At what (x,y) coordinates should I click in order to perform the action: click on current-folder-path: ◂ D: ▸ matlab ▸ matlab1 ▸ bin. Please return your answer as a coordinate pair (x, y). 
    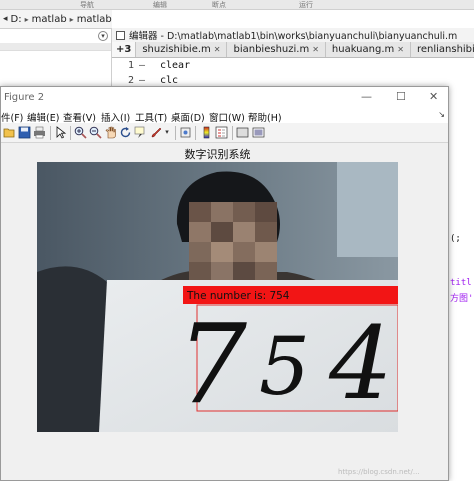
    Looking at the image, I should click on (72, 19).